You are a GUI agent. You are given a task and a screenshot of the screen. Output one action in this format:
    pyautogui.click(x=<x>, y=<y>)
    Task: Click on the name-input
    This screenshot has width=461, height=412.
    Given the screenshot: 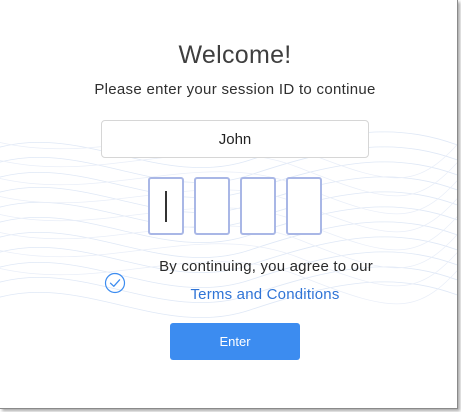 What is the action you would take?
    pyautogui.click(x=235, y=139)
    